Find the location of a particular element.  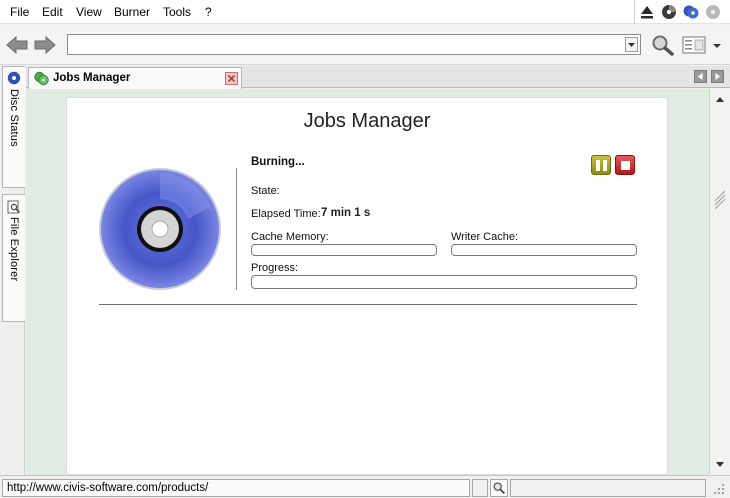

side-tab-file-explorer: File Explorer is located at coordinates (13, 258).